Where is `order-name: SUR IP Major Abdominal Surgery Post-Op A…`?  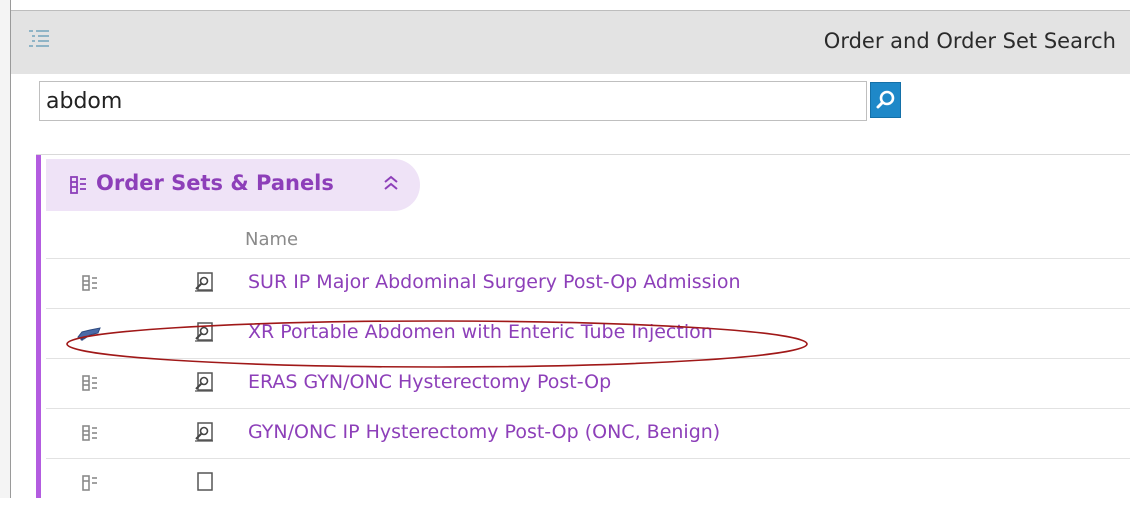 order-name: SUR IP Major Abdominal Surgery Post-Op A… is located at coordinates (494, 282).